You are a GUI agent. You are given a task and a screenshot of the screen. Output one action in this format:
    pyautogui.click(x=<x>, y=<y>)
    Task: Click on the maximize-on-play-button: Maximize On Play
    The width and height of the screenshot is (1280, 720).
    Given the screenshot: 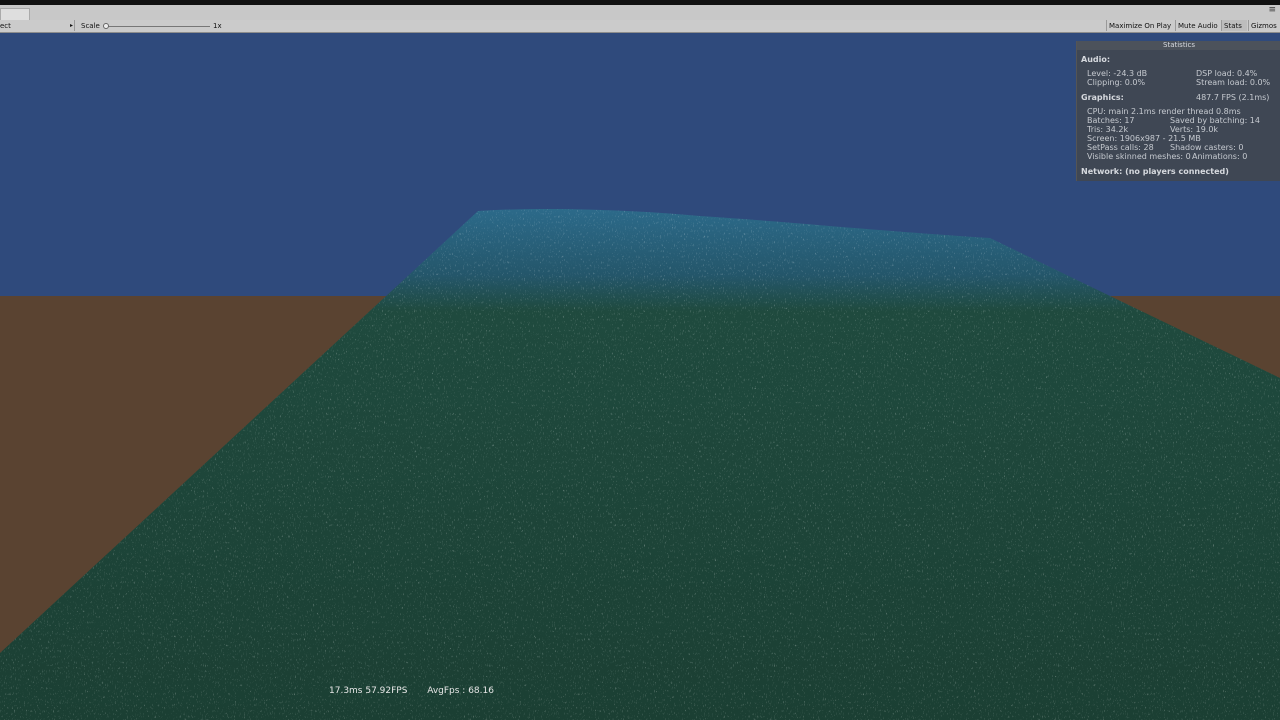 What is the action you would take?
    pyautogui.click(x=1140, y=25)
    